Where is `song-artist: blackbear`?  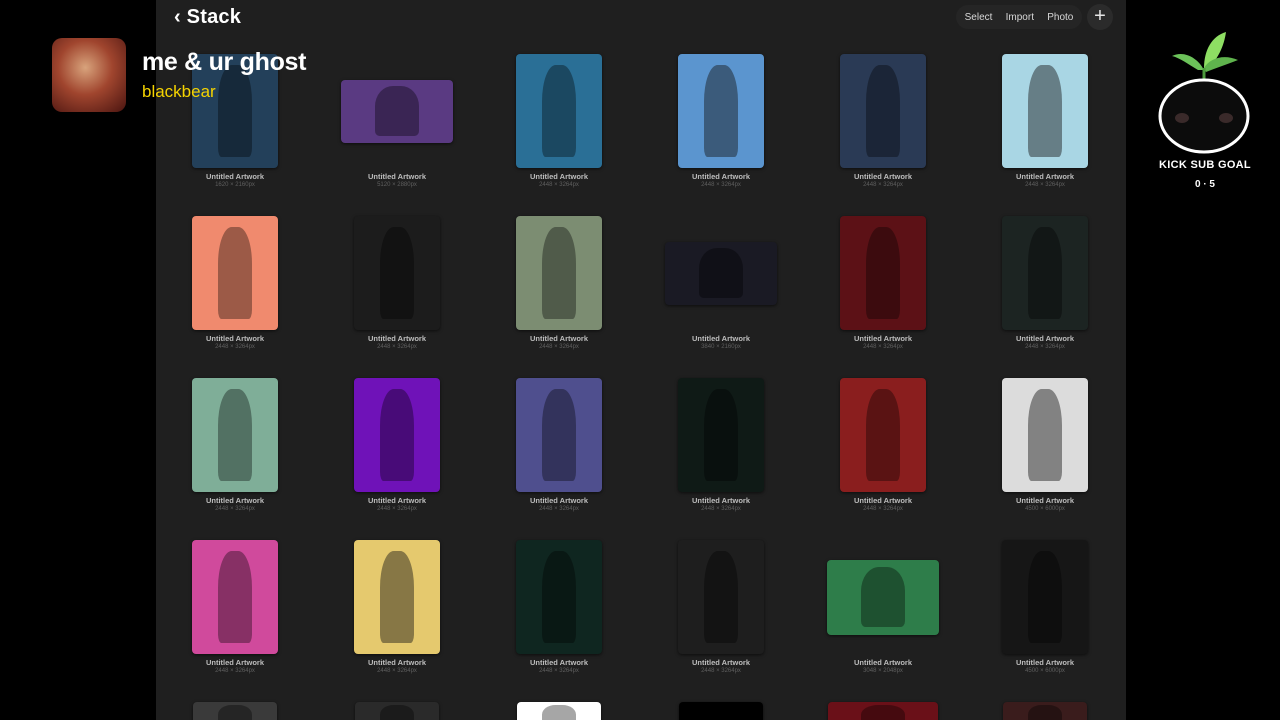
song-artist: blackbear is located at coordinates (179, 91).